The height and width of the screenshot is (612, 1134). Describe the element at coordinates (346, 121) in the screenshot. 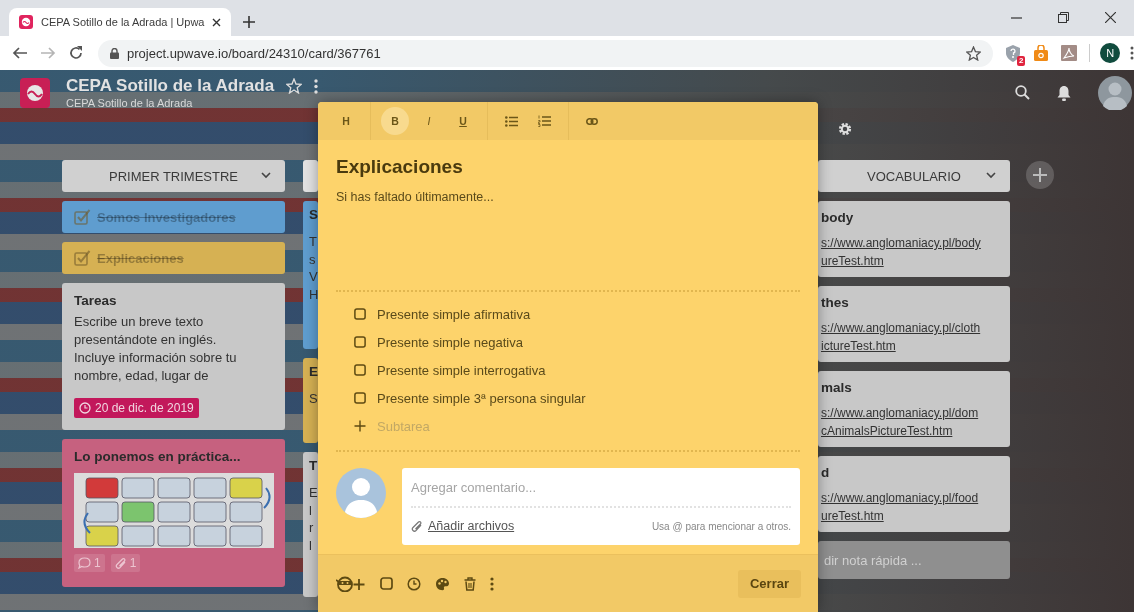

I see `heading-button: H` at that location.